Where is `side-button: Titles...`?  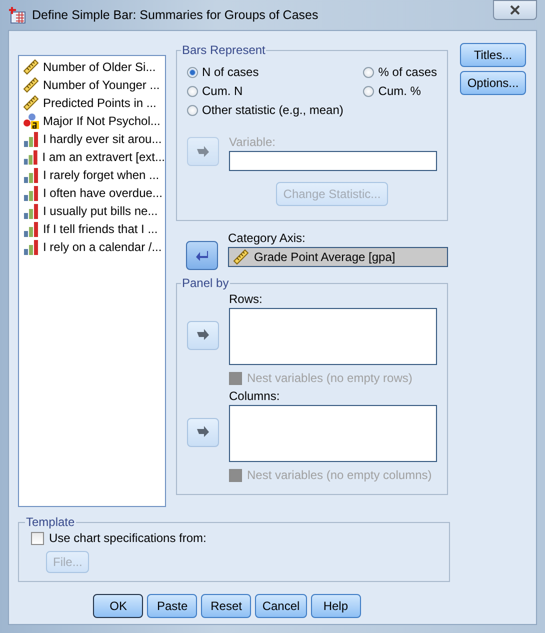
side-button: Titles... is located at coordinates (493, 55).